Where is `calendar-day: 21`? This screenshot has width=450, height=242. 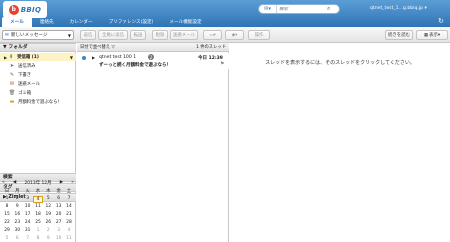
calendar-day: 21 is located at coordinates (69, 214).